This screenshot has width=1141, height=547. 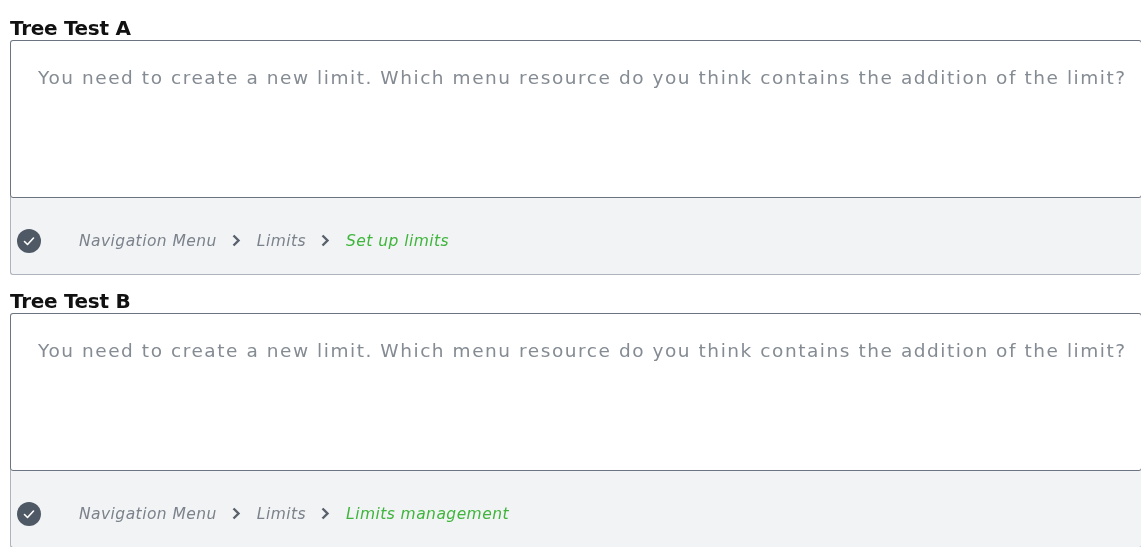 What do you see at coordinates (398, 240) in the screenshot?
I see `breadcrumb-item: Set up limits` at bounding box center [398, 240].